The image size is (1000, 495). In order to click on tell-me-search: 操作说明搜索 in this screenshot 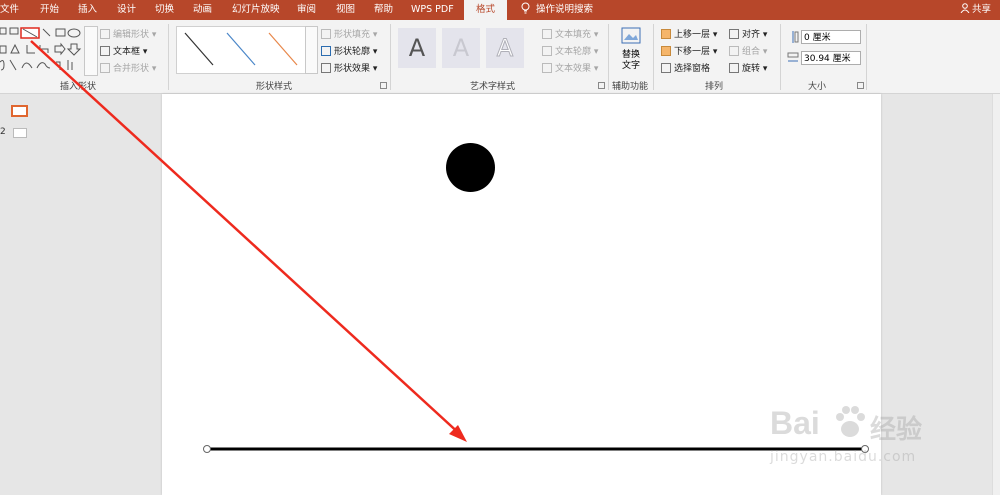, I will do `click(557, 10)`.